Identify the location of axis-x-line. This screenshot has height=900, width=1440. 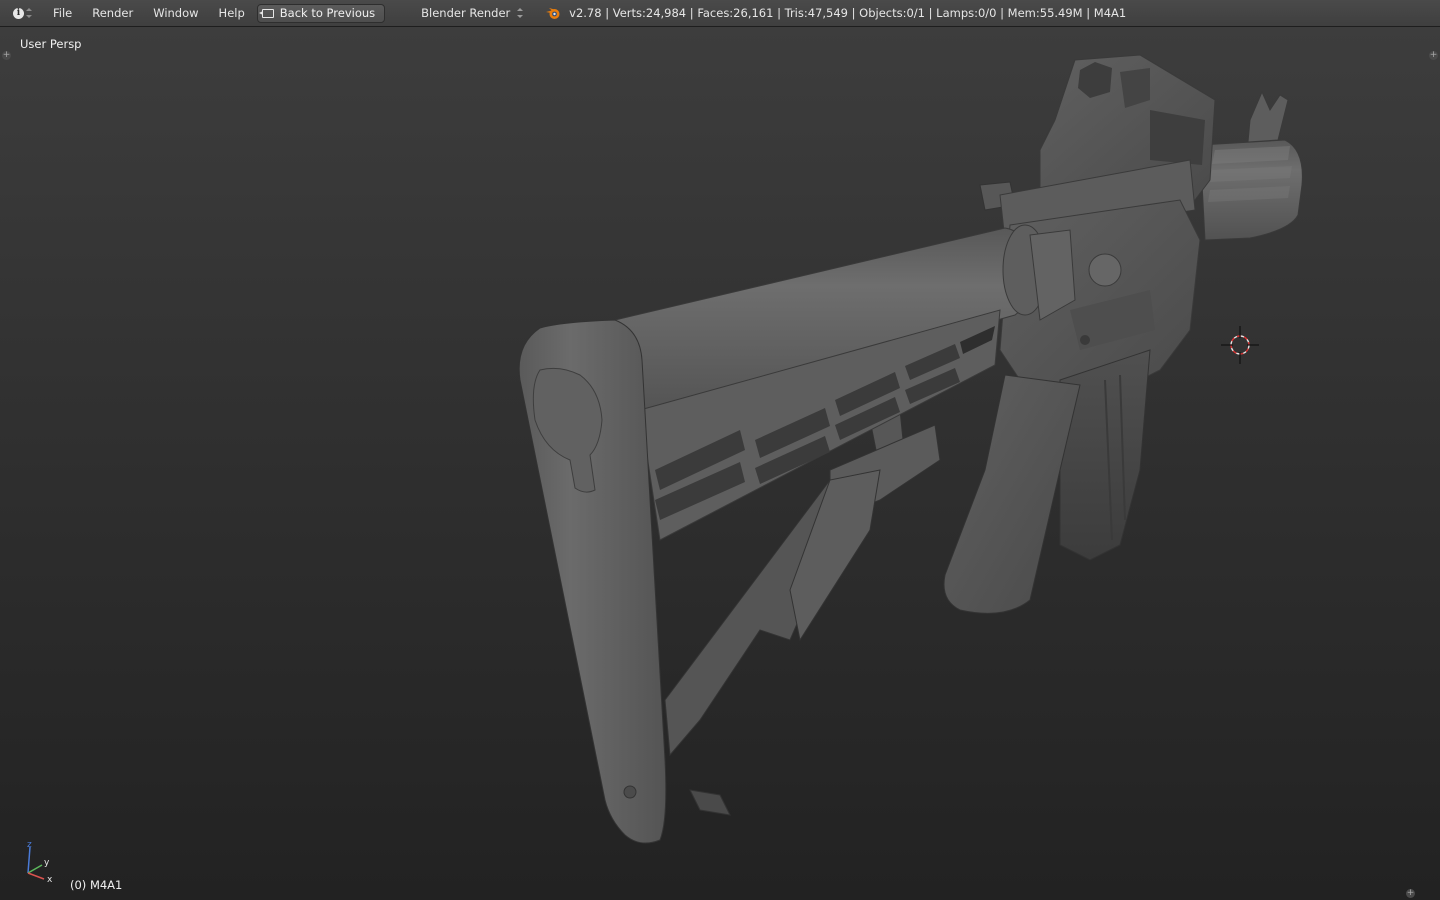
(36, 876).